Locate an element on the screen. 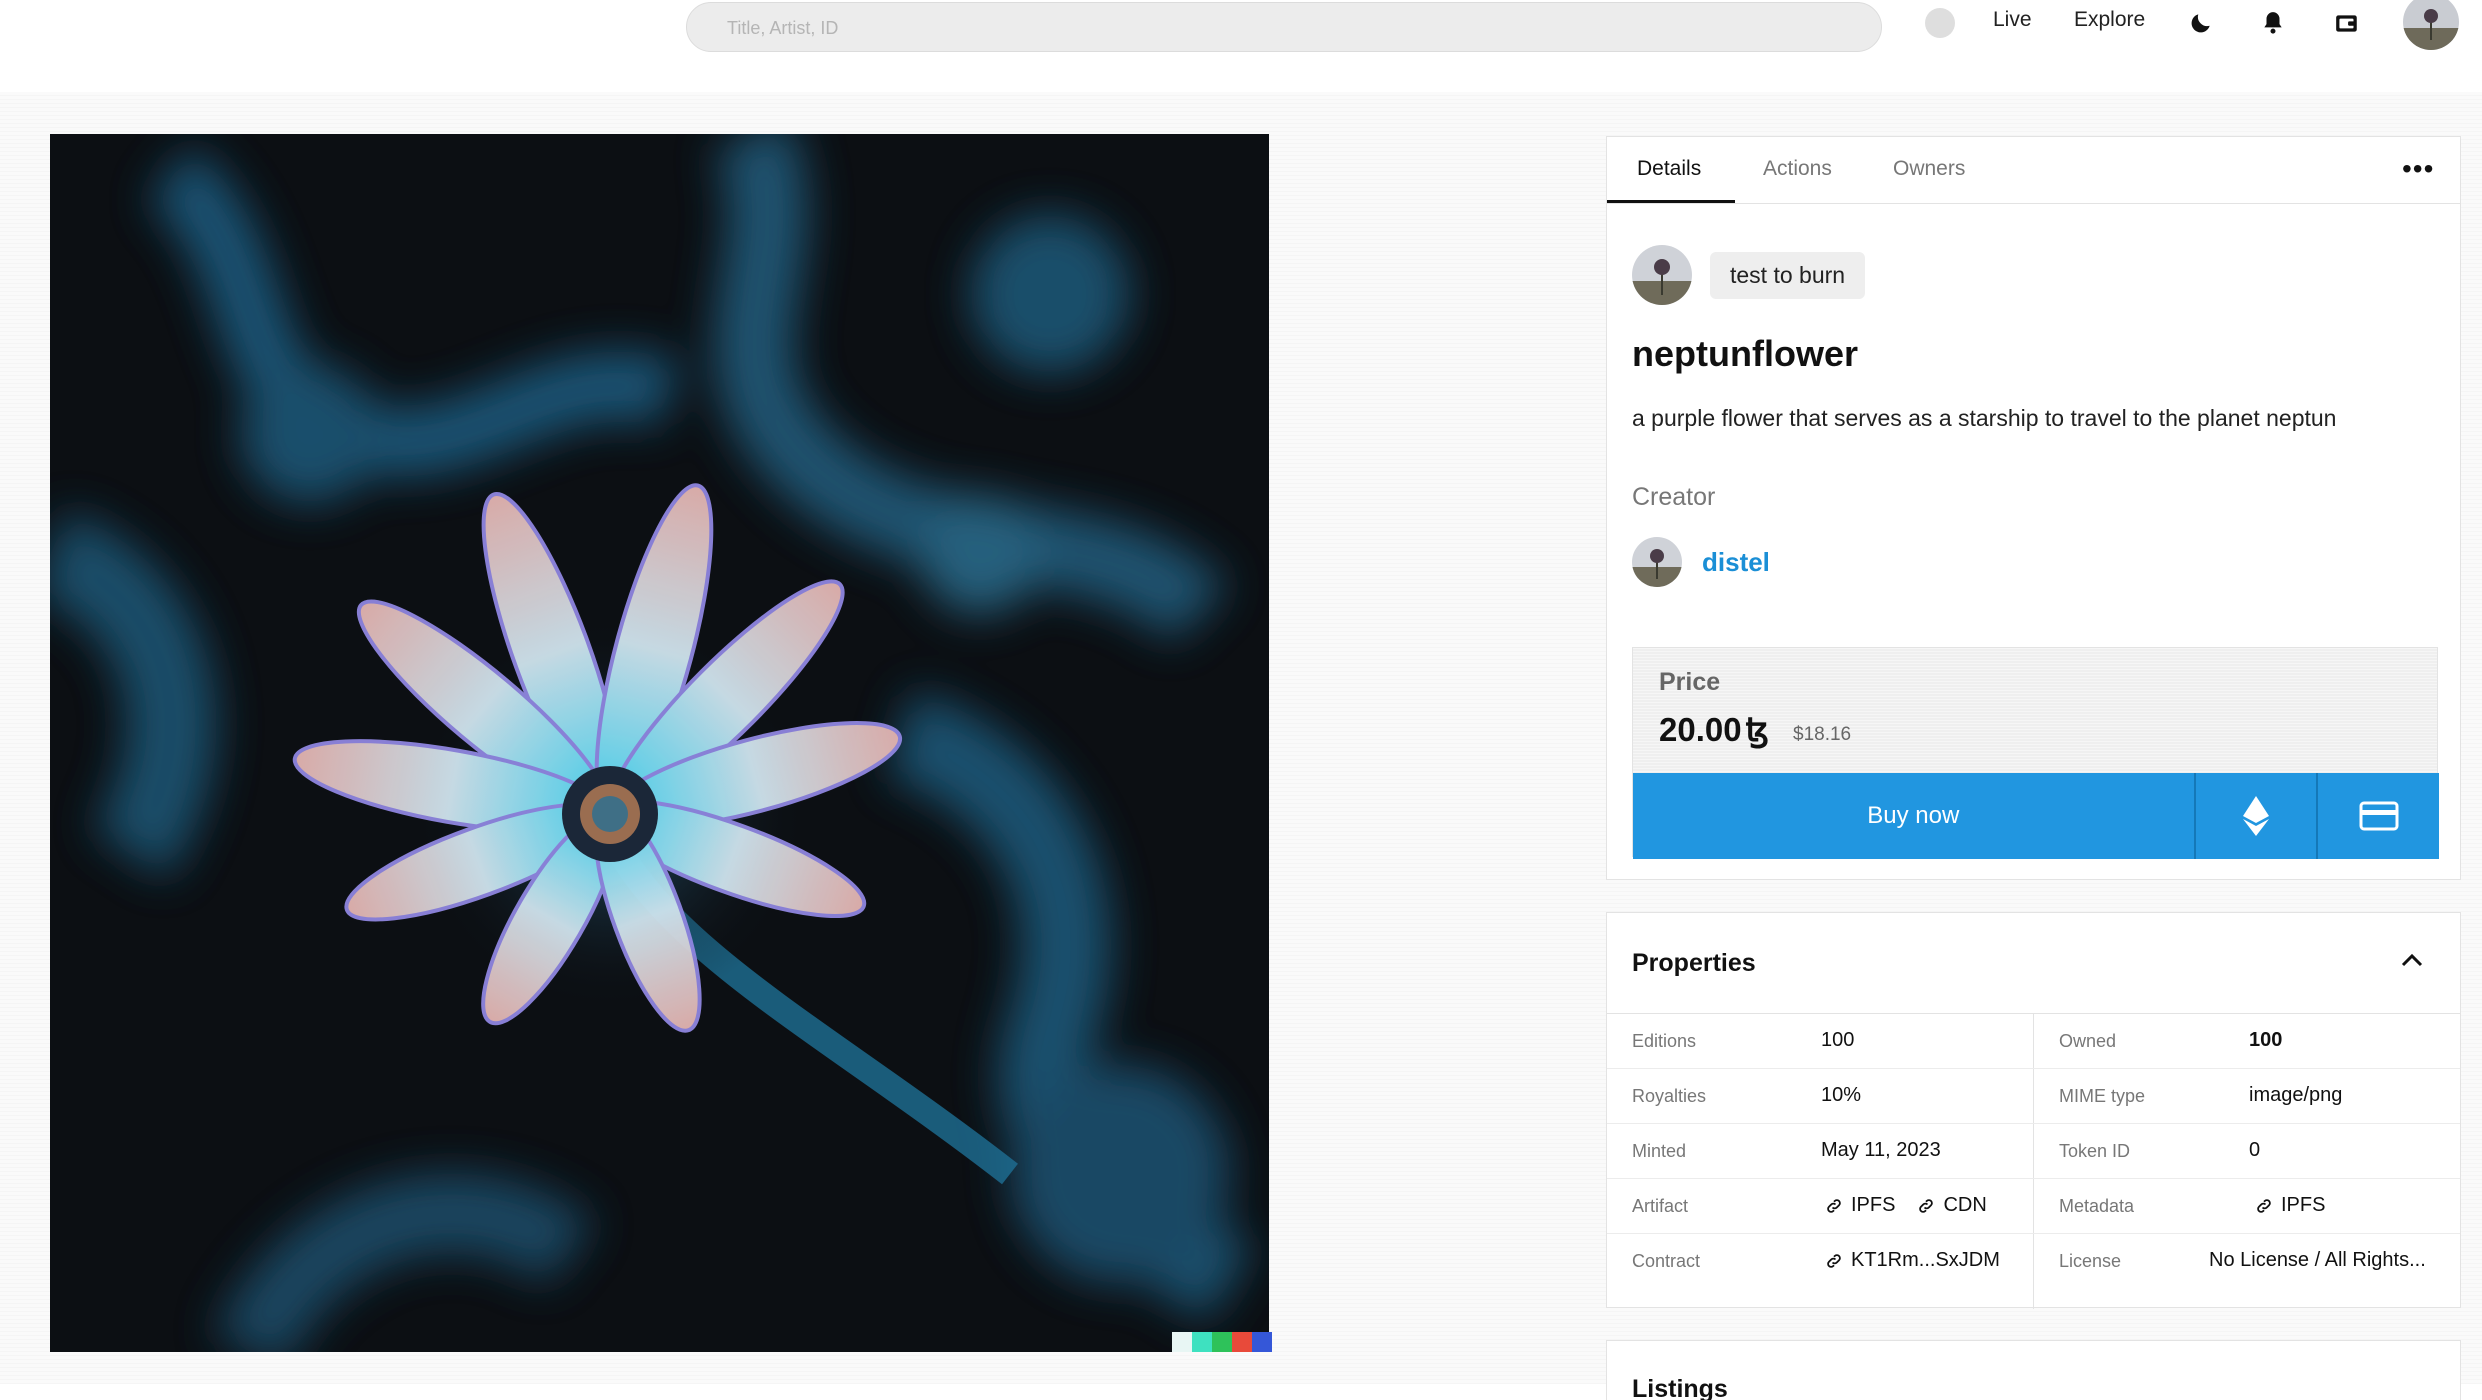  property-row: Minted May 11, 2023 Token ID 0 is located at coordinates (2033, 1151).